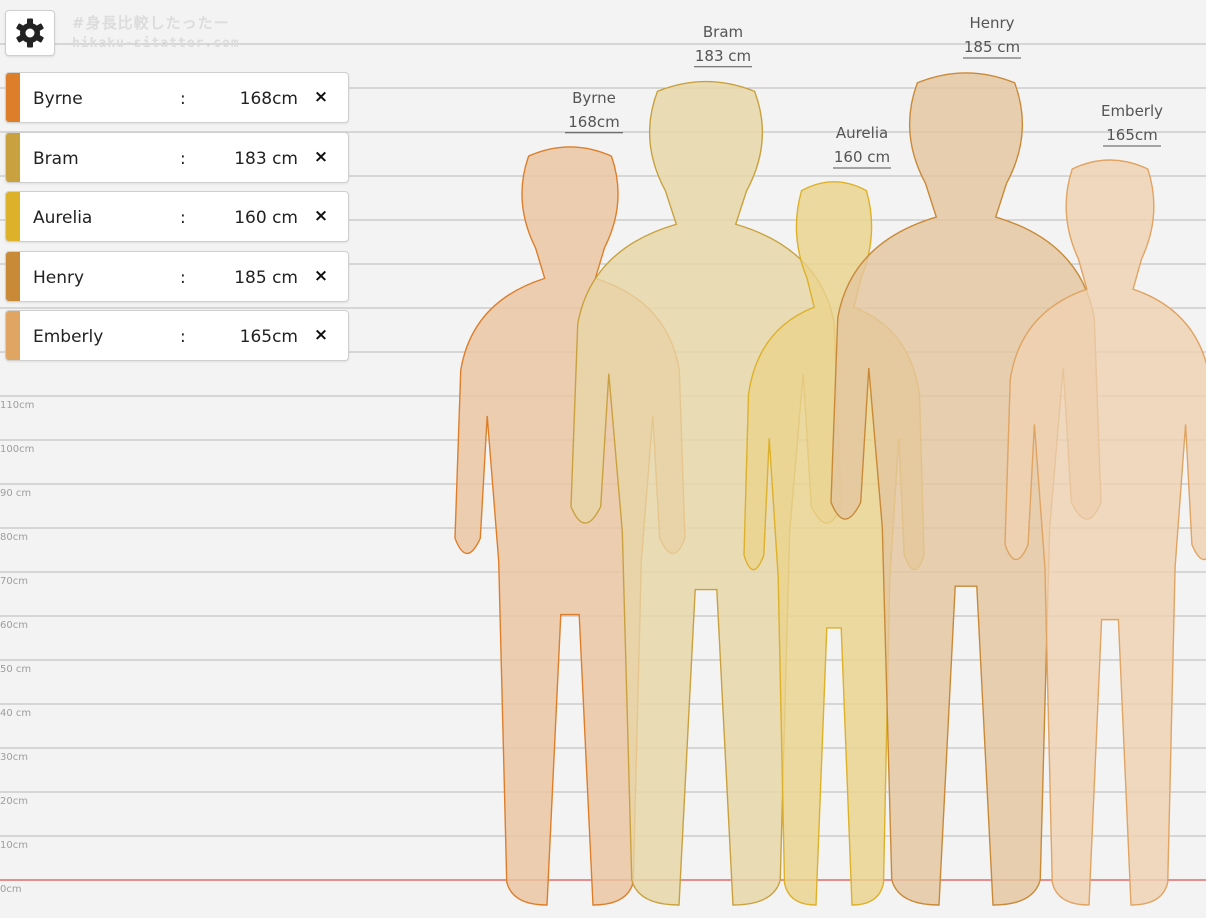 Image resolution: width=1206 pixels, height=918 pixels. Describe the element at coordinates (1132, 135) in the screenshot. I see `figure-height-label: 165cm` at that location.